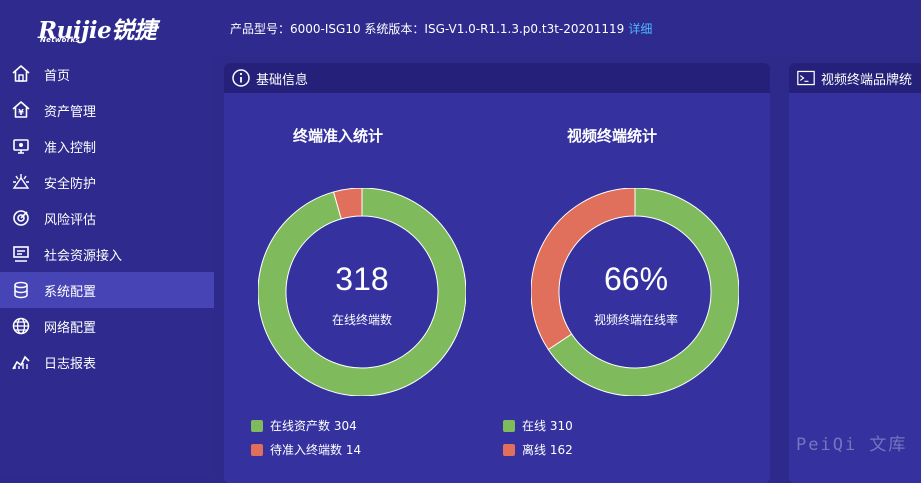 The image size is (921, 483). I want to click on sidebar-item-label: 风险评估, so click(70, 220).